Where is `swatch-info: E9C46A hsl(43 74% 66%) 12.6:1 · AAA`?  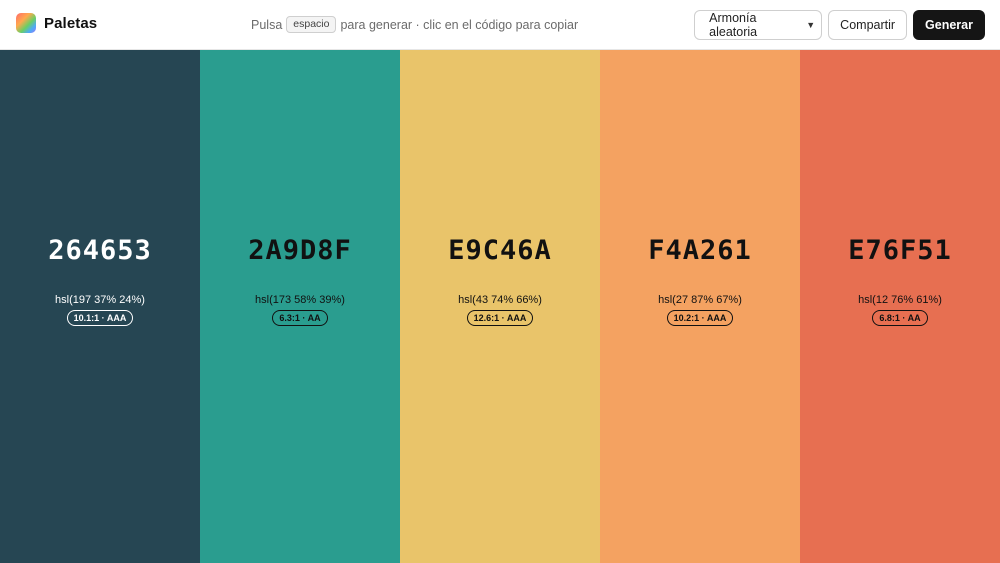 swatch-info: E9C46A hsl(43 74% 66%) 12.6:1 · AAA is located at coordinates (500, 280).